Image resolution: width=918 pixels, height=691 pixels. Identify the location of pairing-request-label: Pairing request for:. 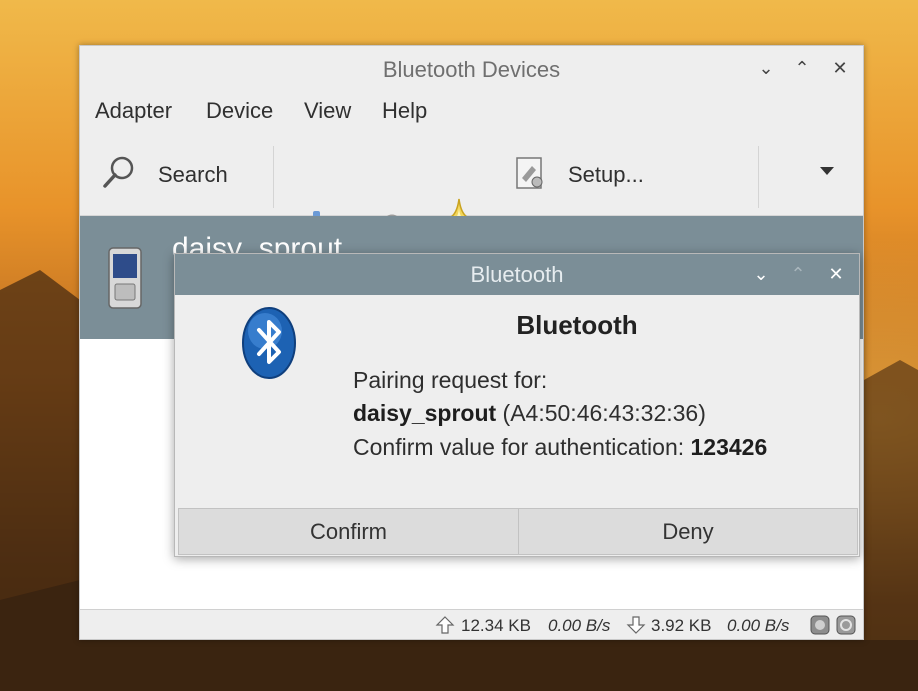
(450, 380).